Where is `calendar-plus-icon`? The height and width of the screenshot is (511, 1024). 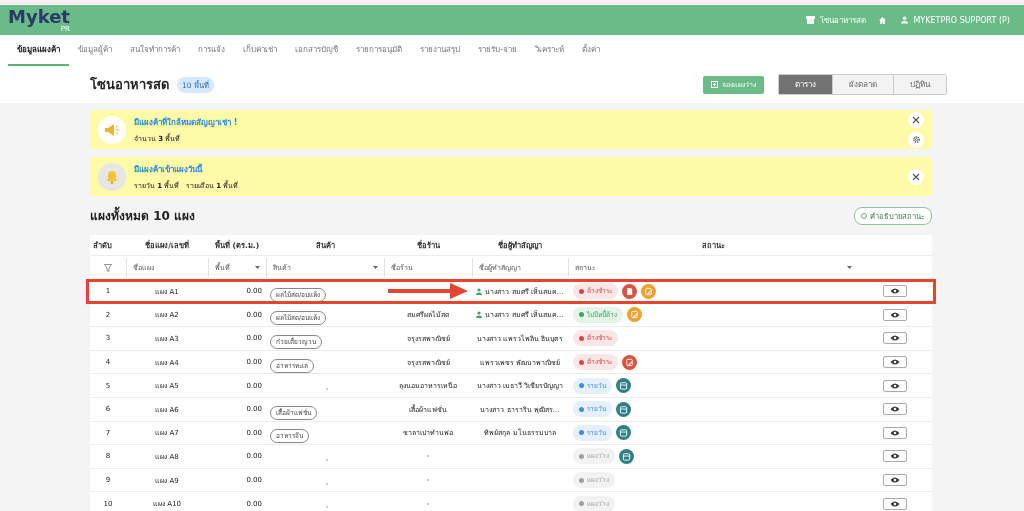
calendar-plus-icon is located at coordinates (714, 84).